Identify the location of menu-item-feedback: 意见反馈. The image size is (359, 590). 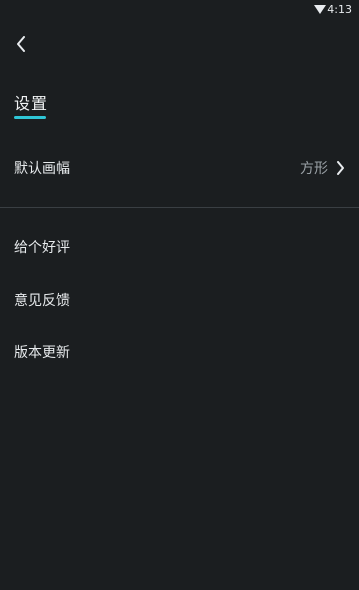
(179, 300).